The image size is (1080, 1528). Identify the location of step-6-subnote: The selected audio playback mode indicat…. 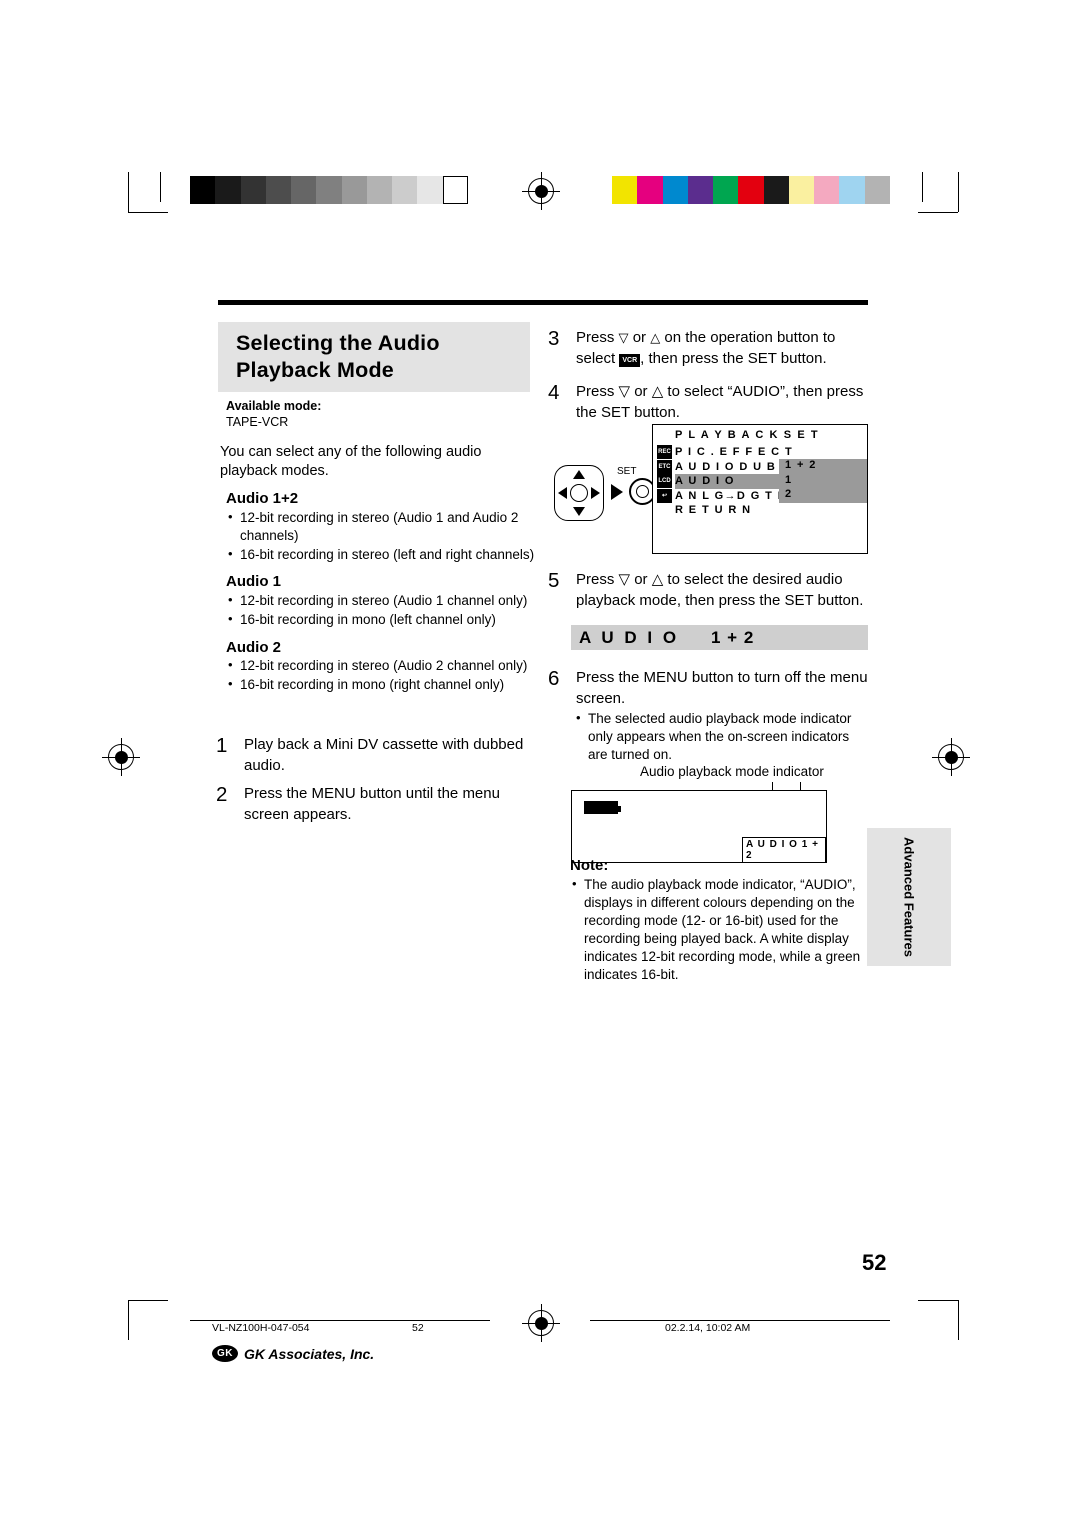
(722, 737).